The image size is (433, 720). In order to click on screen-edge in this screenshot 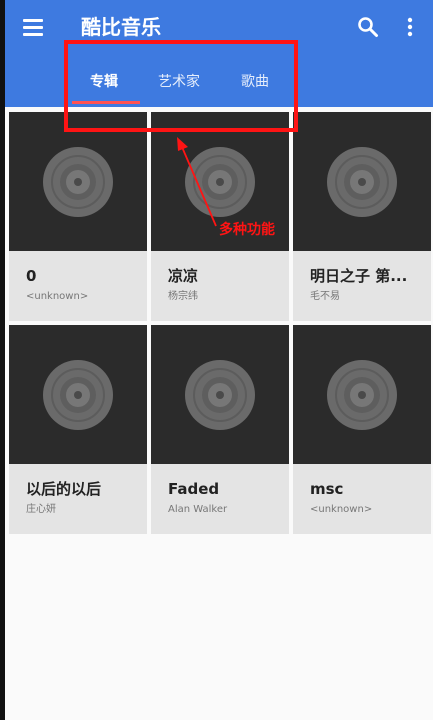, I will do `click(2, 360)`.